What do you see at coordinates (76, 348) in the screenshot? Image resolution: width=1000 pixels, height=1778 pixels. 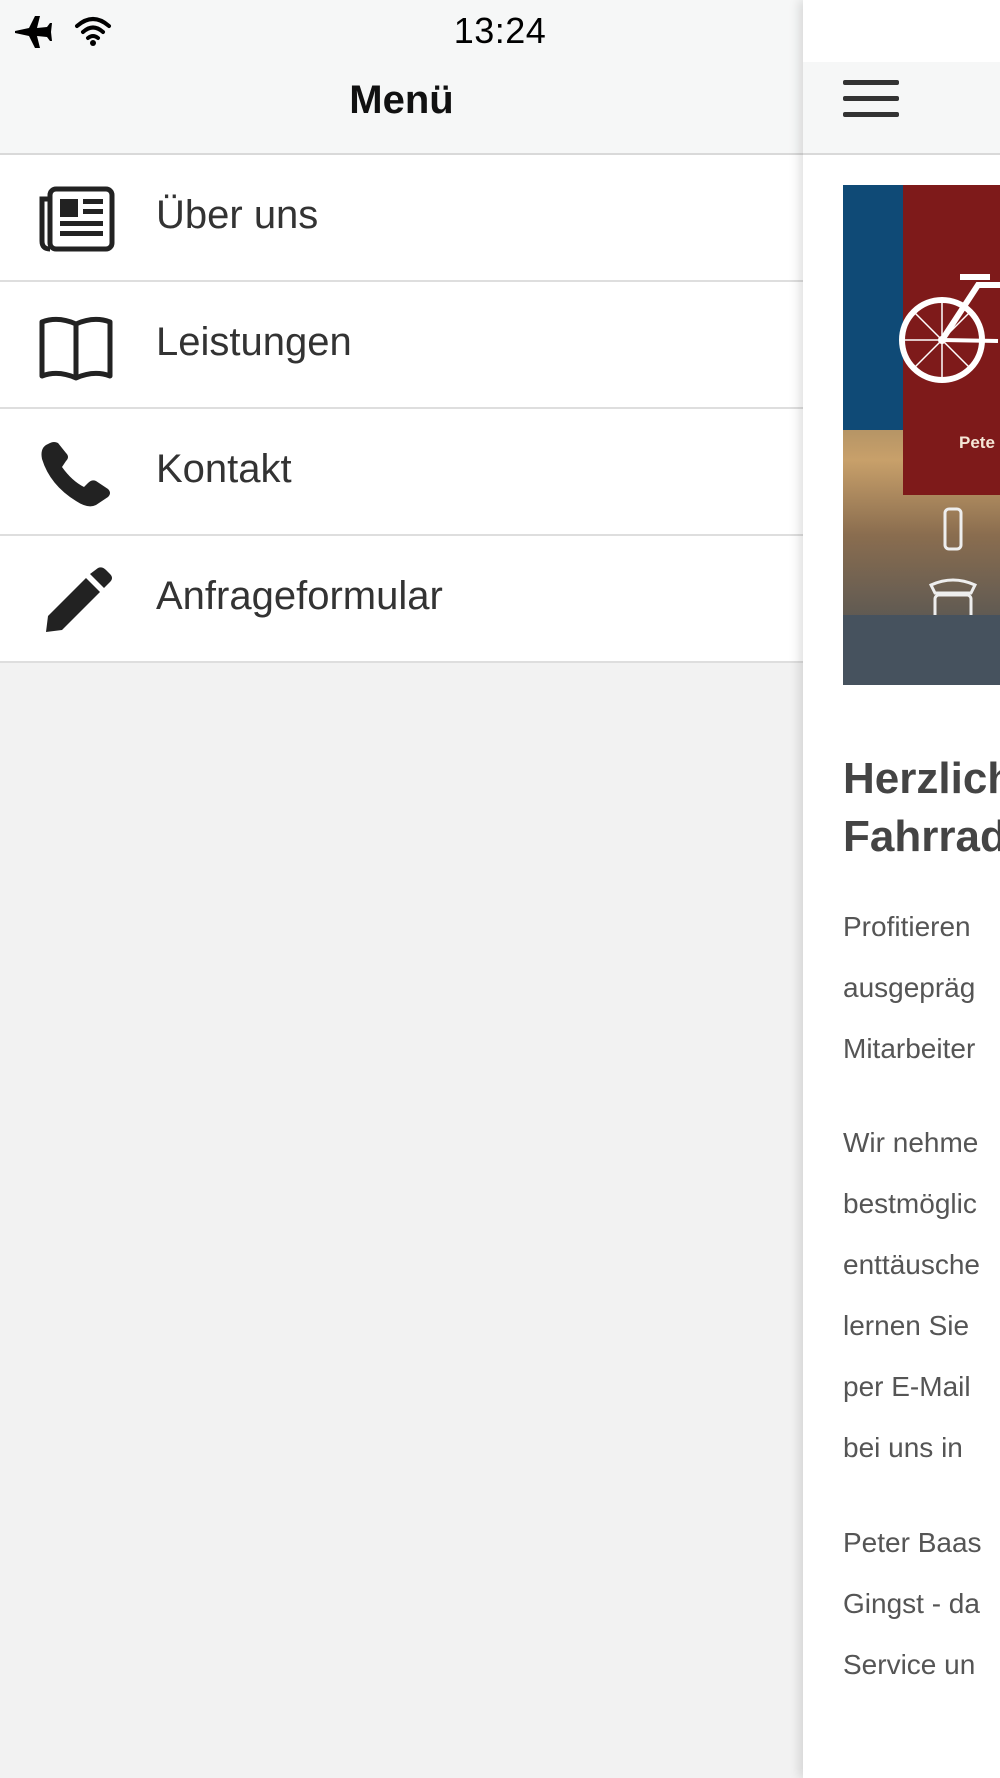 I see `book-icon` at bounding box center [76, 348].